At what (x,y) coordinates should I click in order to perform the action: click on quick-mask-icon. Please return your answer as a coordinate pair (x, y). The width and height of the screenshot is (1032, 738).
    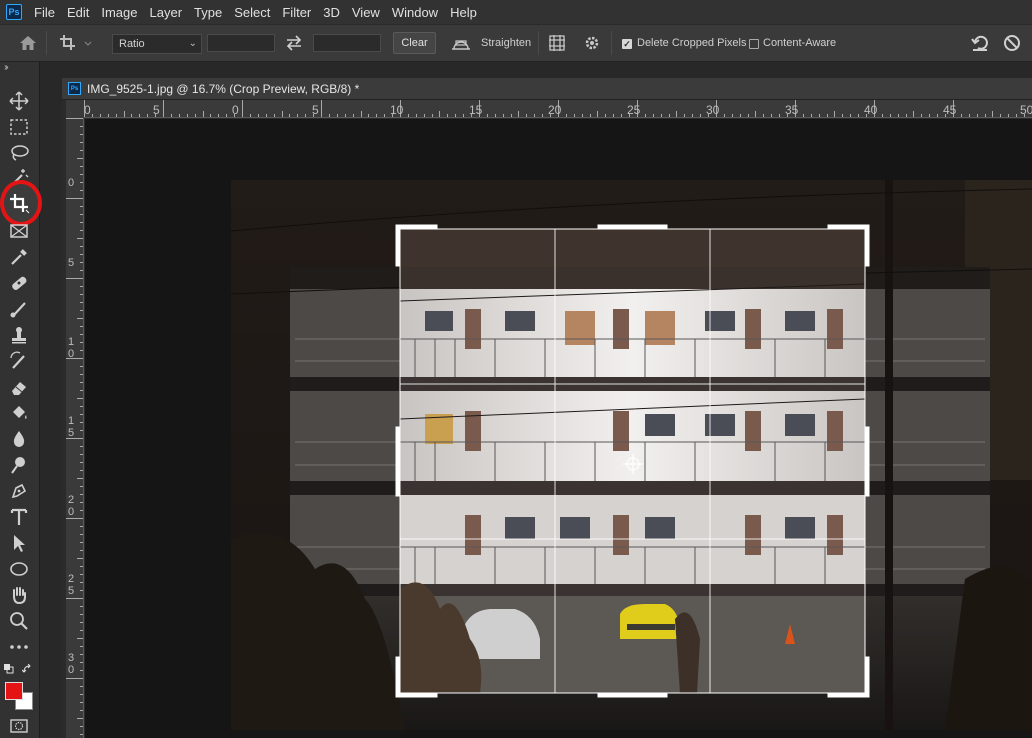
    Looking at the image, I should click on (19, 726).